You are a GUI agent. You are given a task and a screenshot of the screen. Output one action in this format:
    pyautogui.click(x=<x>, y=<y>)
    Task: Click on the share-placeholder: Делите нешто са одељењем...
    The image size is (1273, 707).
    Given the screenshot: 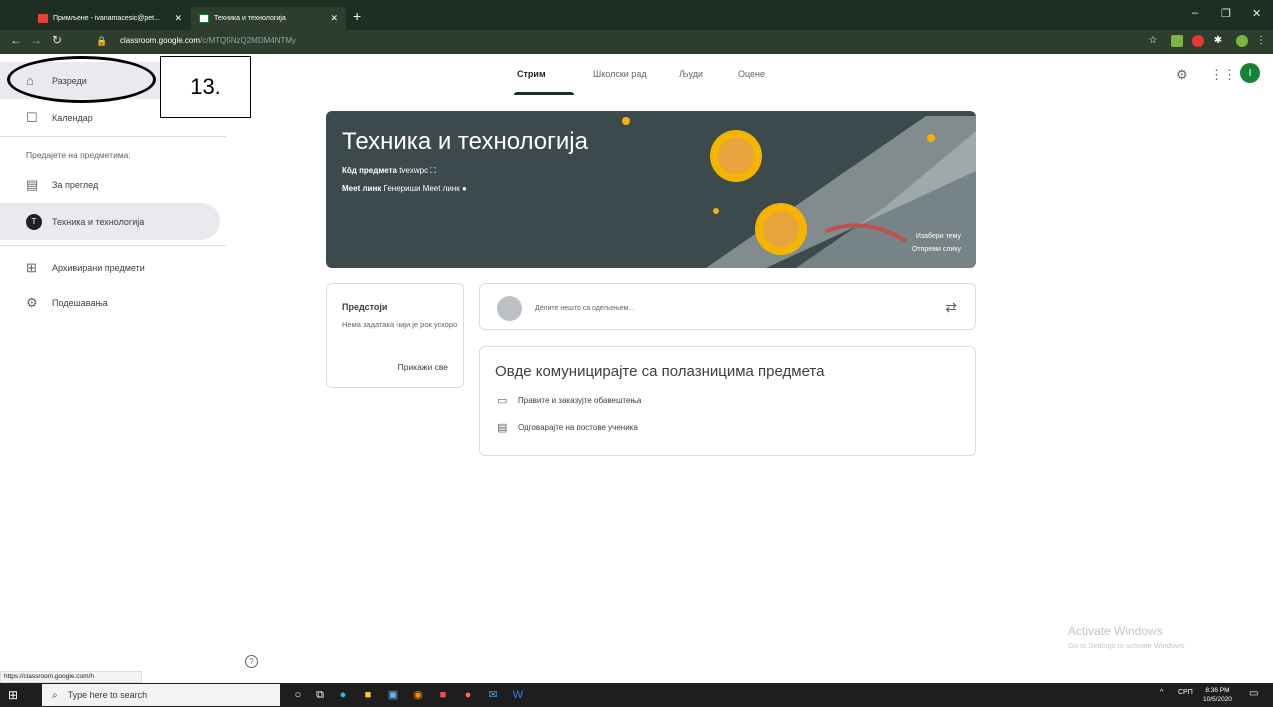 What is the action you would take?
    pyautogui.click(x=584, y=308)
    